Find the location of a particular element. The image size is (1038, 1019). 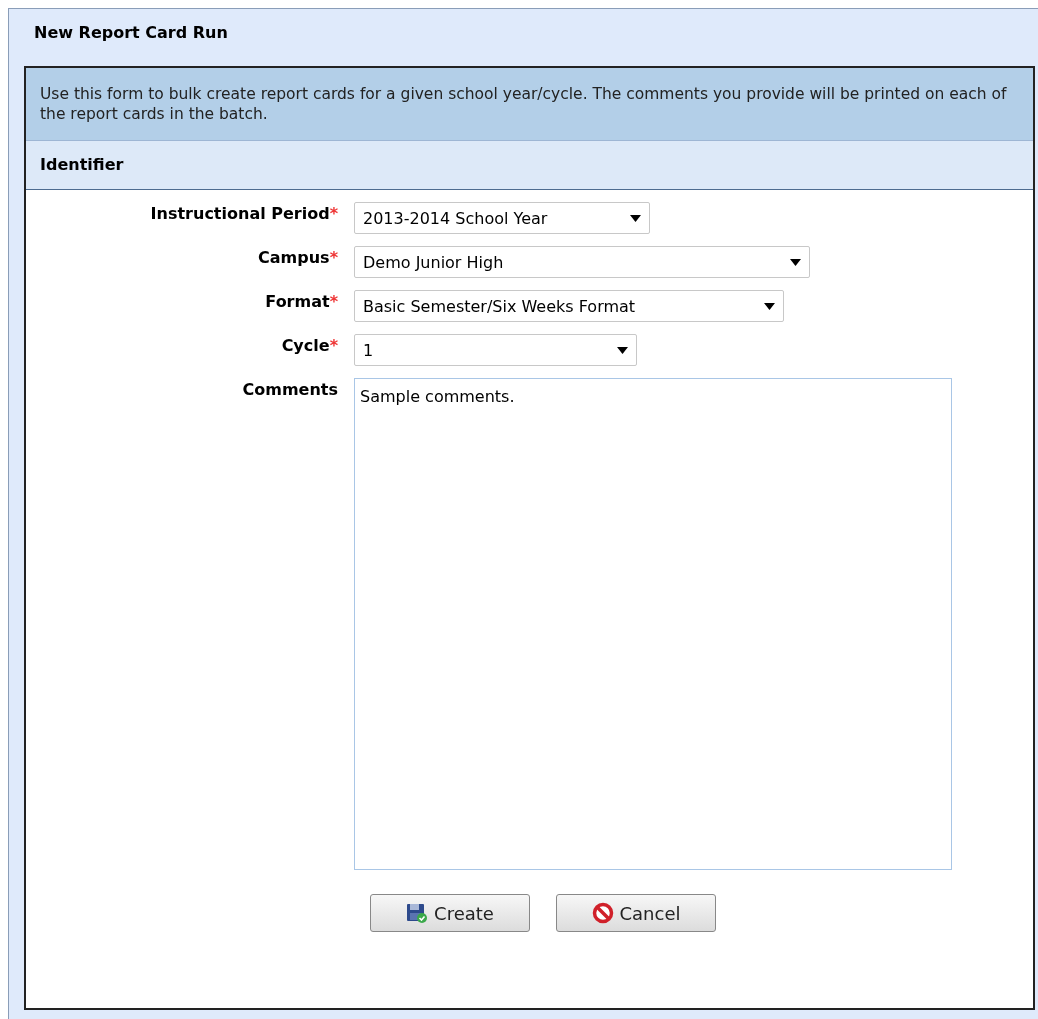

field-label: Comments is located at coordinates (290, 389).